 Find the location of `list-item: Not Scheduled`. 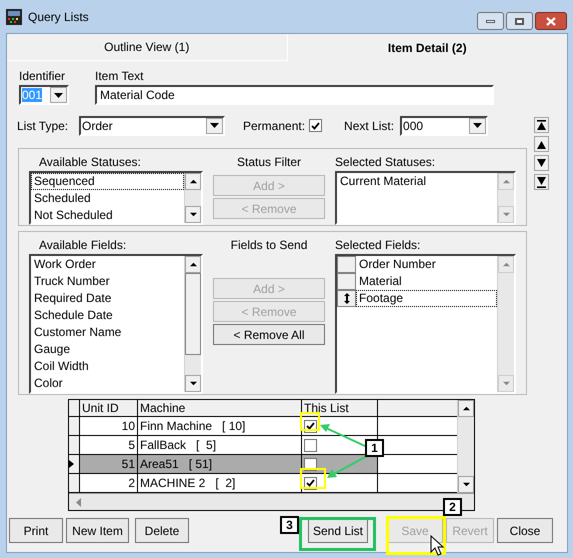

list-item: Not Scheduled is located at coordinates (107, 215).